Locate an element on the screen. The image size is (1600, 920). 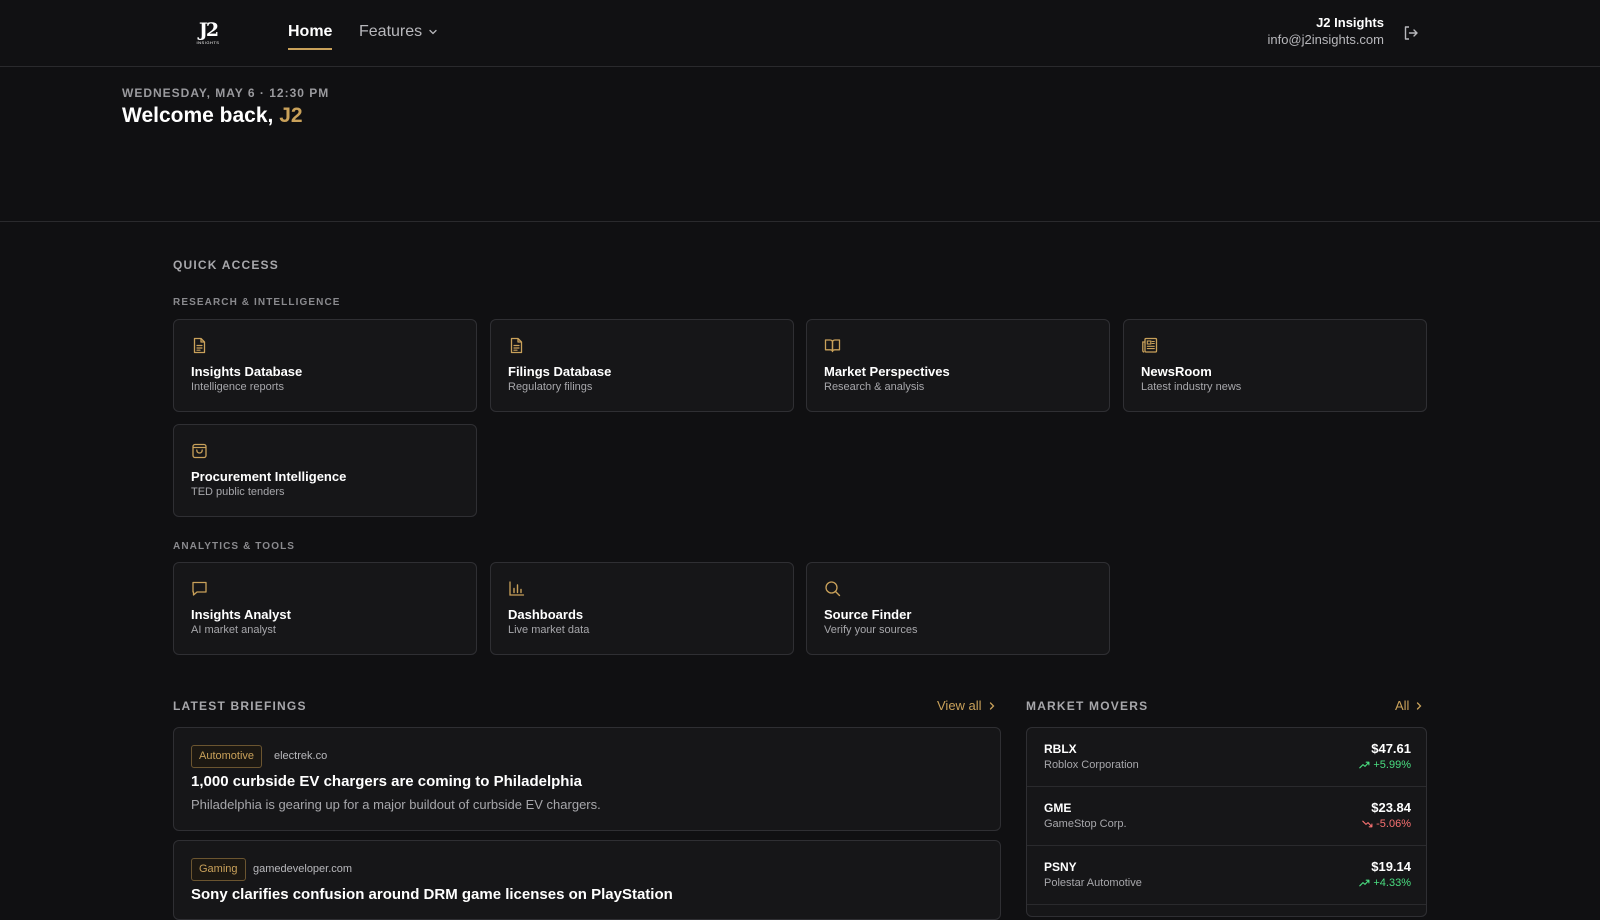
nav-features-dropdown: Features is located at coordinates (398, 32).